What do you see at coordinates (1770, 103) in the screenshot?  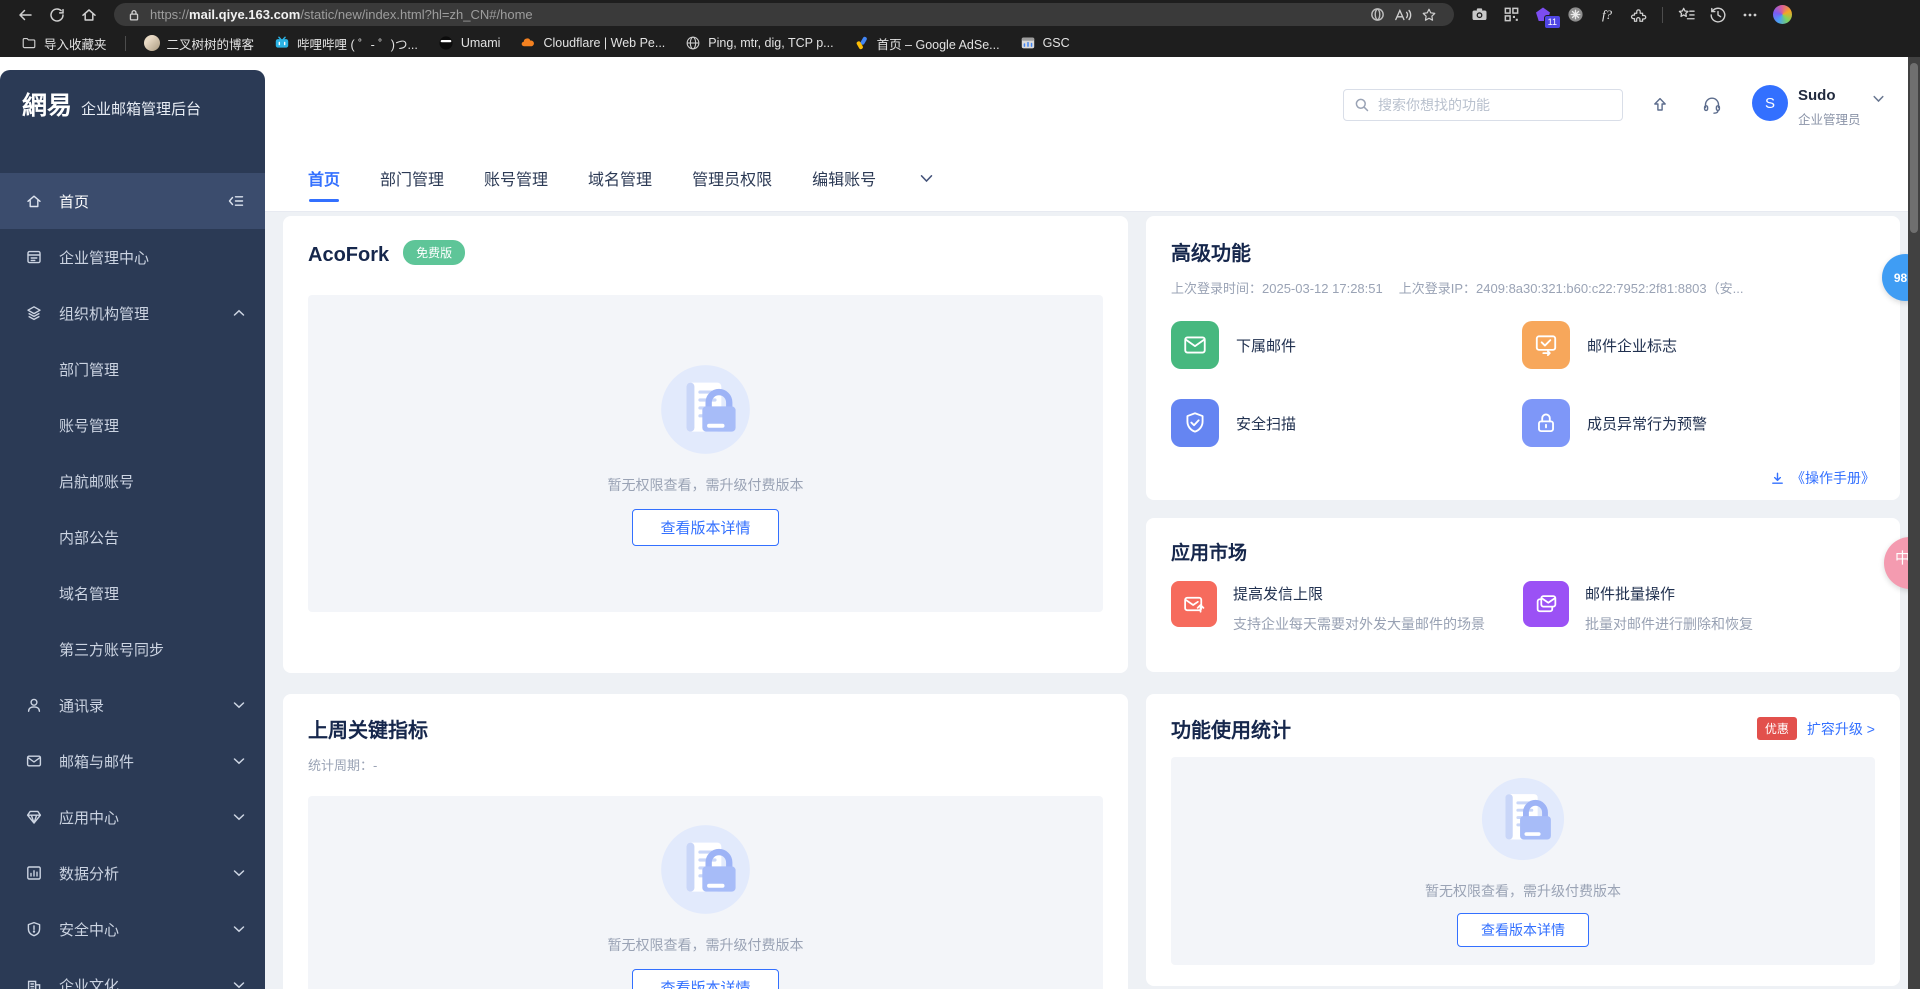 I see `user-avatar: S` at bounding box center [1770, 103].